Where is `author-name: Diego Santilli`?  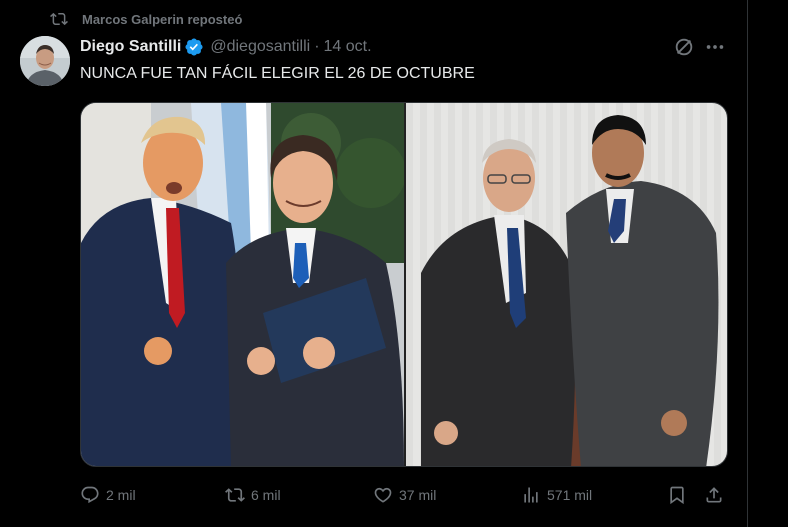
author-name: Diego Santilli is located at coordinates (130, 47).